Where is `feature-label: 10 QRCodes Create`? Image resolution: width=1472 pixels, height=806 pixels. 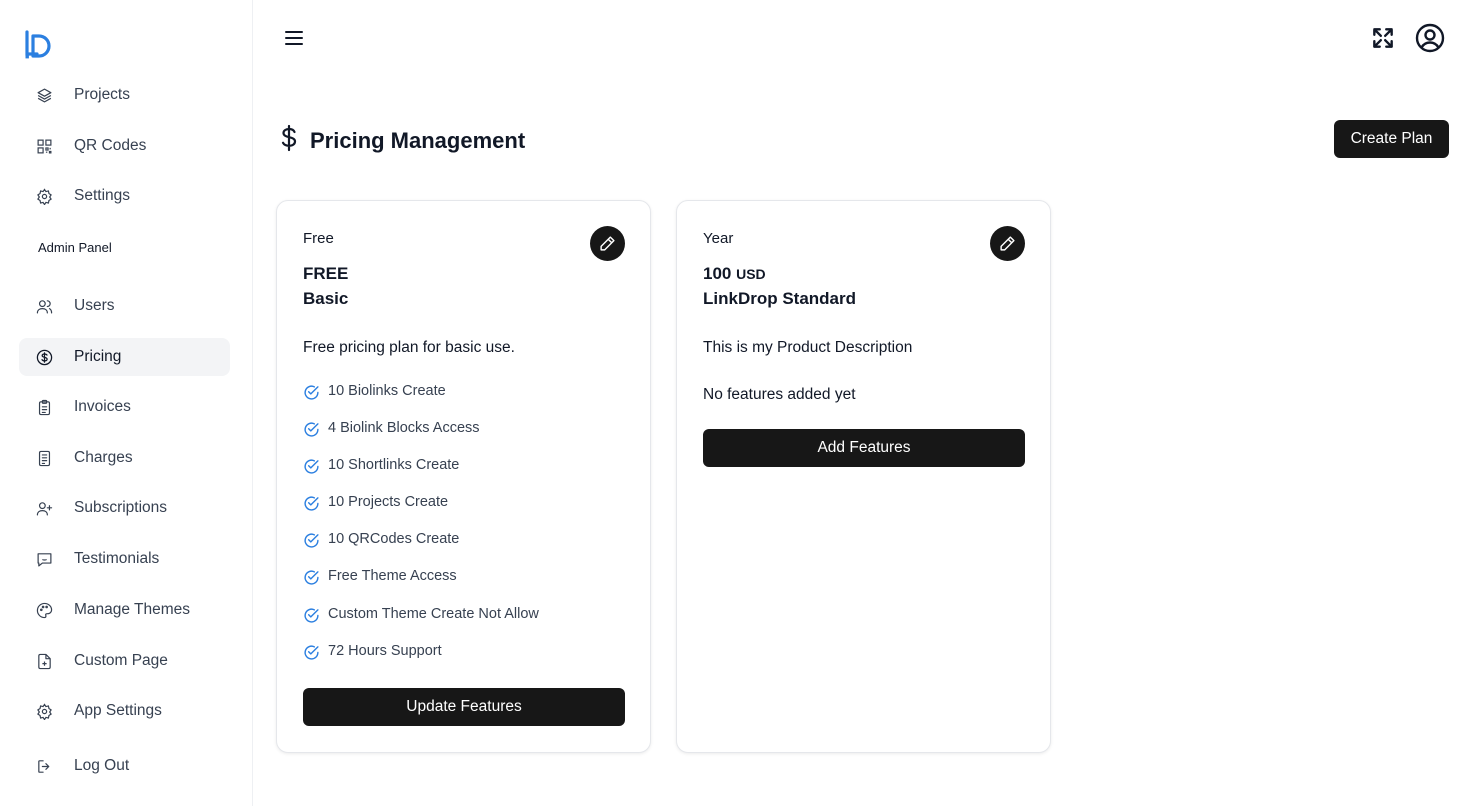
feature-label: 10 QRCodes Create is located at coordinates (394, 539).